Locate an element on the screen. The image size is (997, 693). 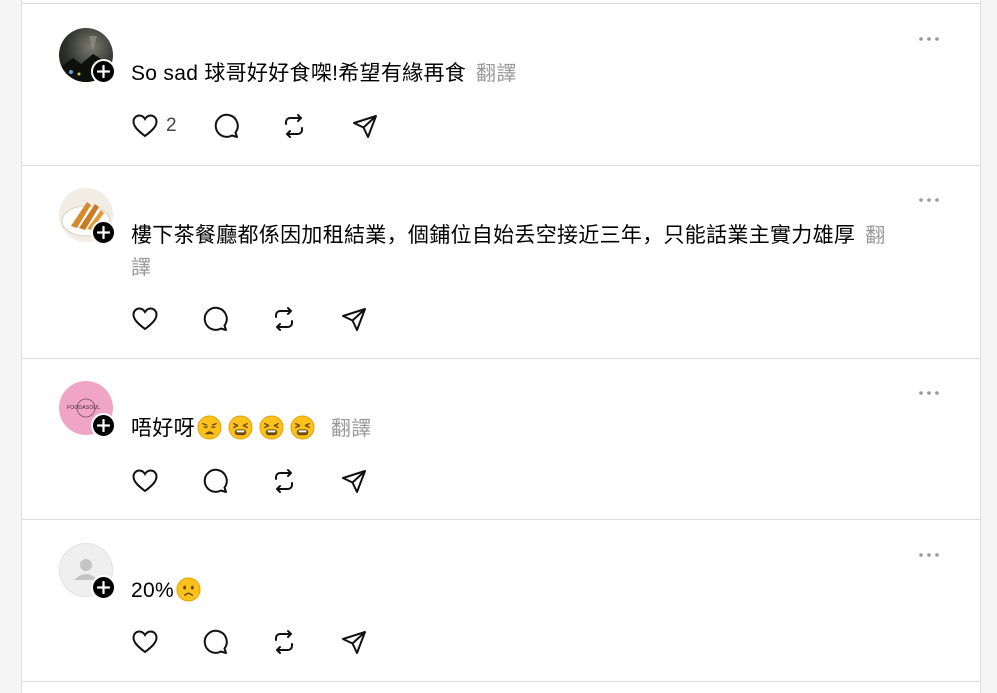
post-text: So sad 球哥好好食㗎!希望有緣再食 翻譯 is located at coordinates (511, 74).